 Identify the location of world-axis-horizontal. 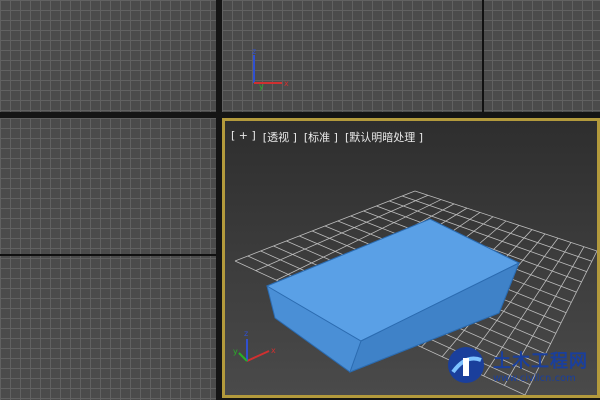
(108, 255).